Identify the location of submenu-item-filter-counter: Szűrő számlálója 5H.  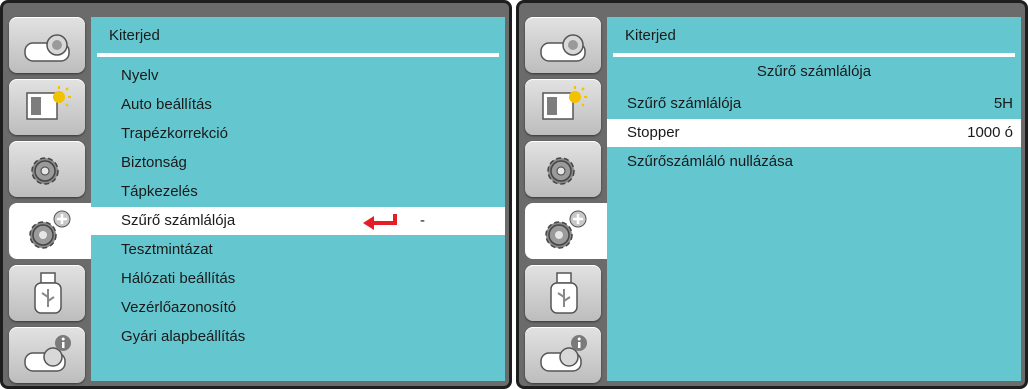
(814, 104).